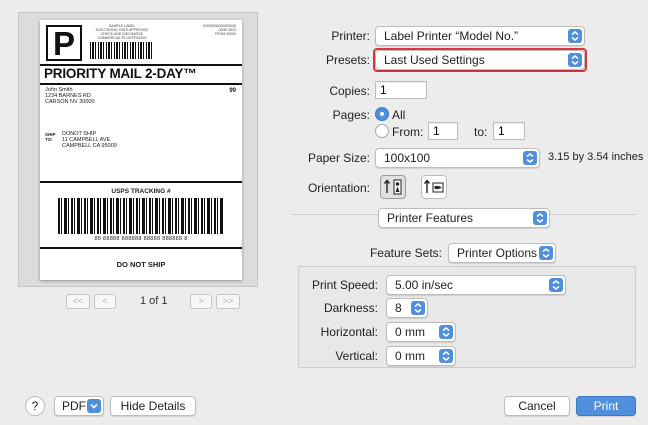 The width and height of the screenshot is (648, 425). What do you see at coordinates (401, 90) in the screenshot?
I see `copies-field` at bounding box center [401, 90].